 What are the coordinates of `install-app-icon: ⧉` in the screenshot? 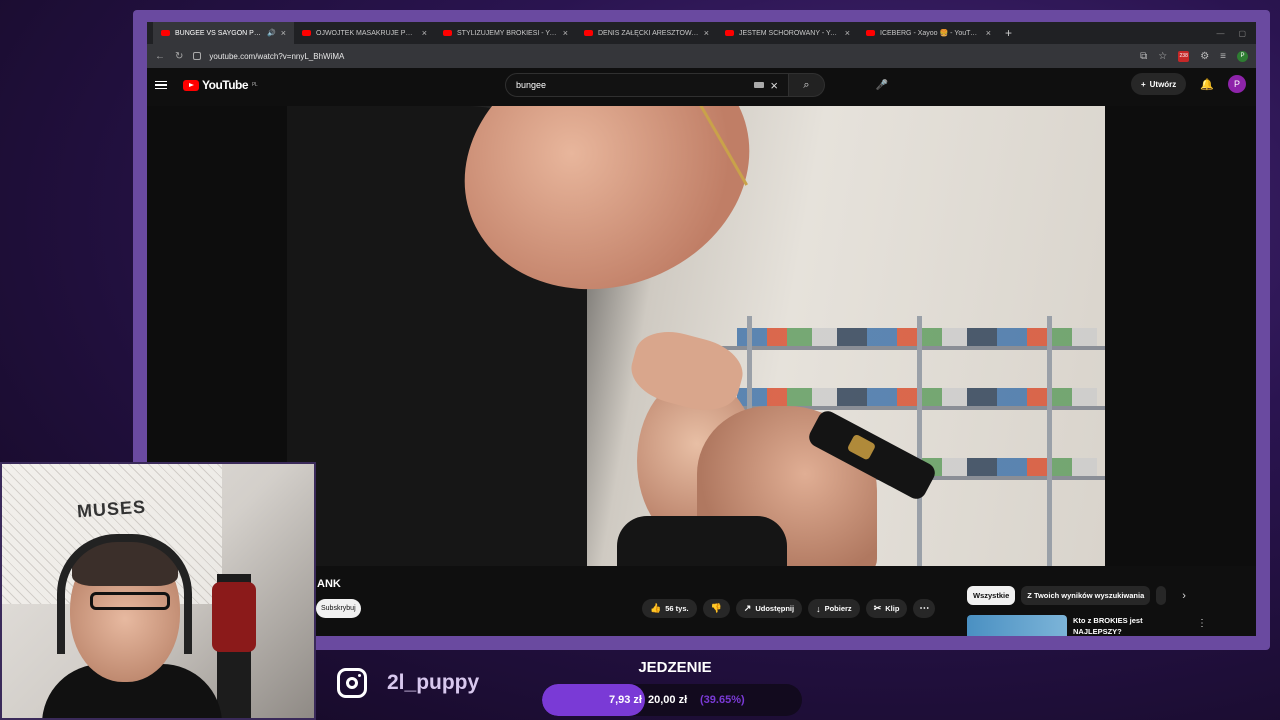 It's located at (1143, 56).